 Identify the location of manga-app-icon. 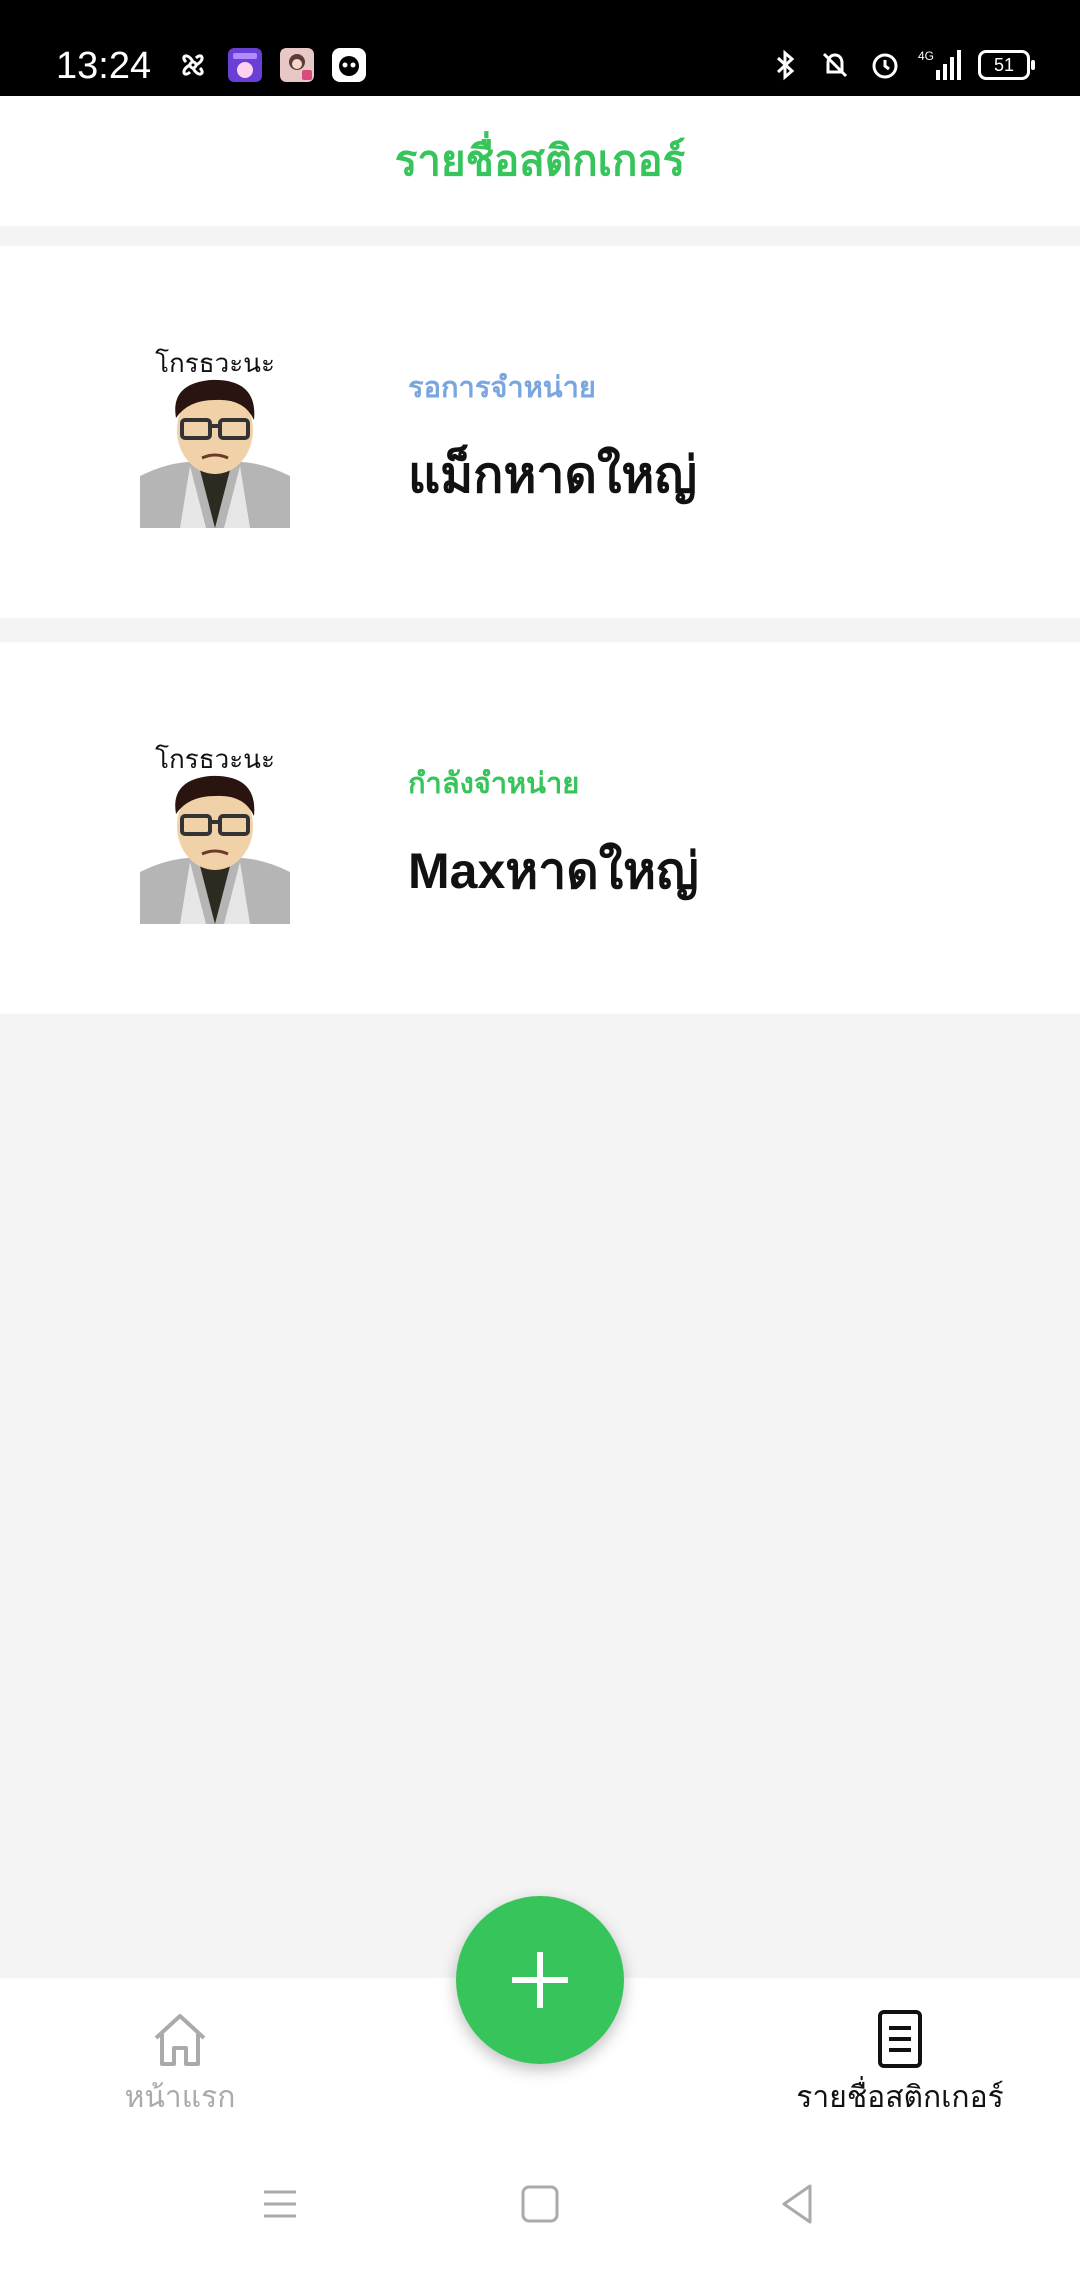
(245, 65).